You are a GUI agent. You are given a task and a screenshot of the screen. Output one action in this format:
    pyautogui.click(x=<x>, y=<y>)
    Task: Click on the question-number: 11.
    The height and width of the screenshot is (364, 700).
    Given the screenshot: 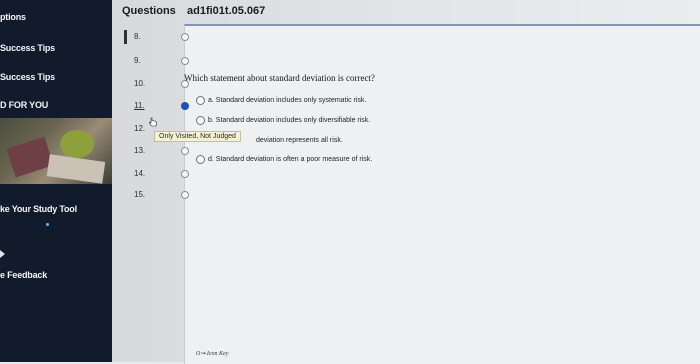 What is the action you would take?
    pyautogui.click(x=139, y=105)
    